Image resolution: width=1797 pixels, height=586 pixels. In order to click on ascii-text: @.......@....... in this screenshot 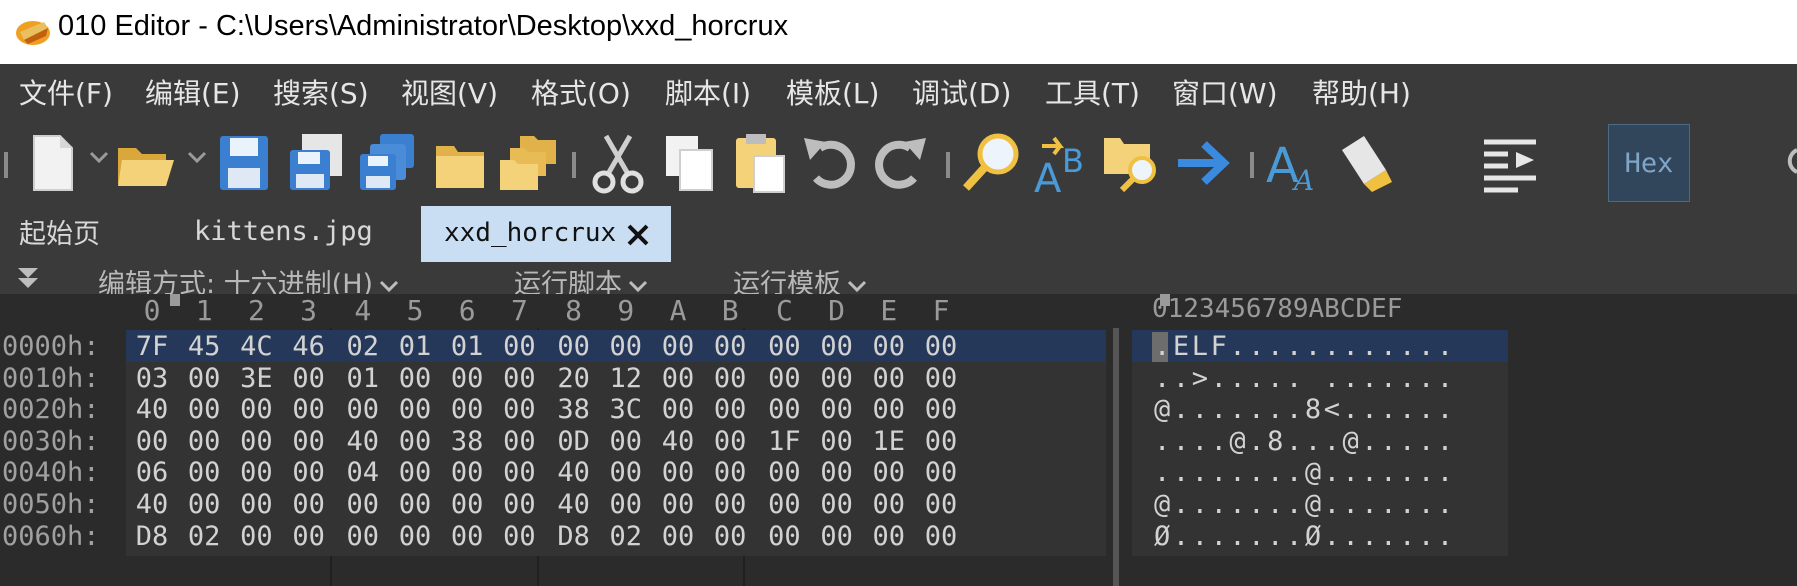, I will do `click(1305, 504)`.